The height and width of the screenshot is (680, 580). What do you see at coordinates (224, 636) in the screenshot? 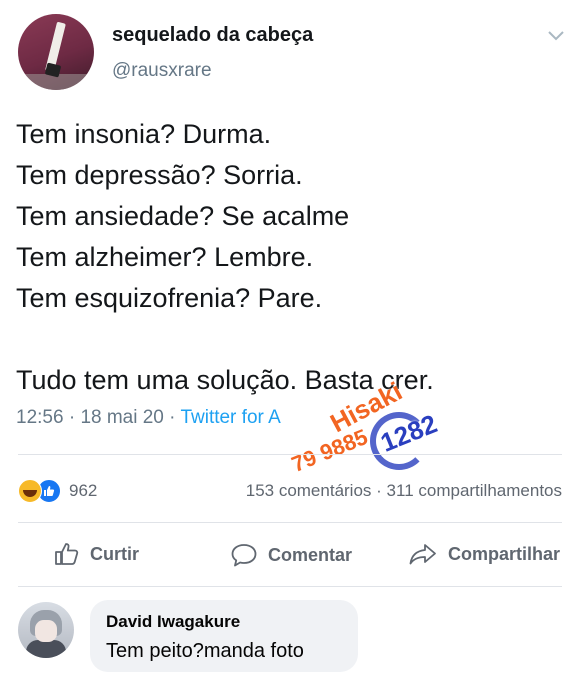
I see `comment-bubble: David Iwagakure Tem peito?manda foto` at bounding box center [224, 636].